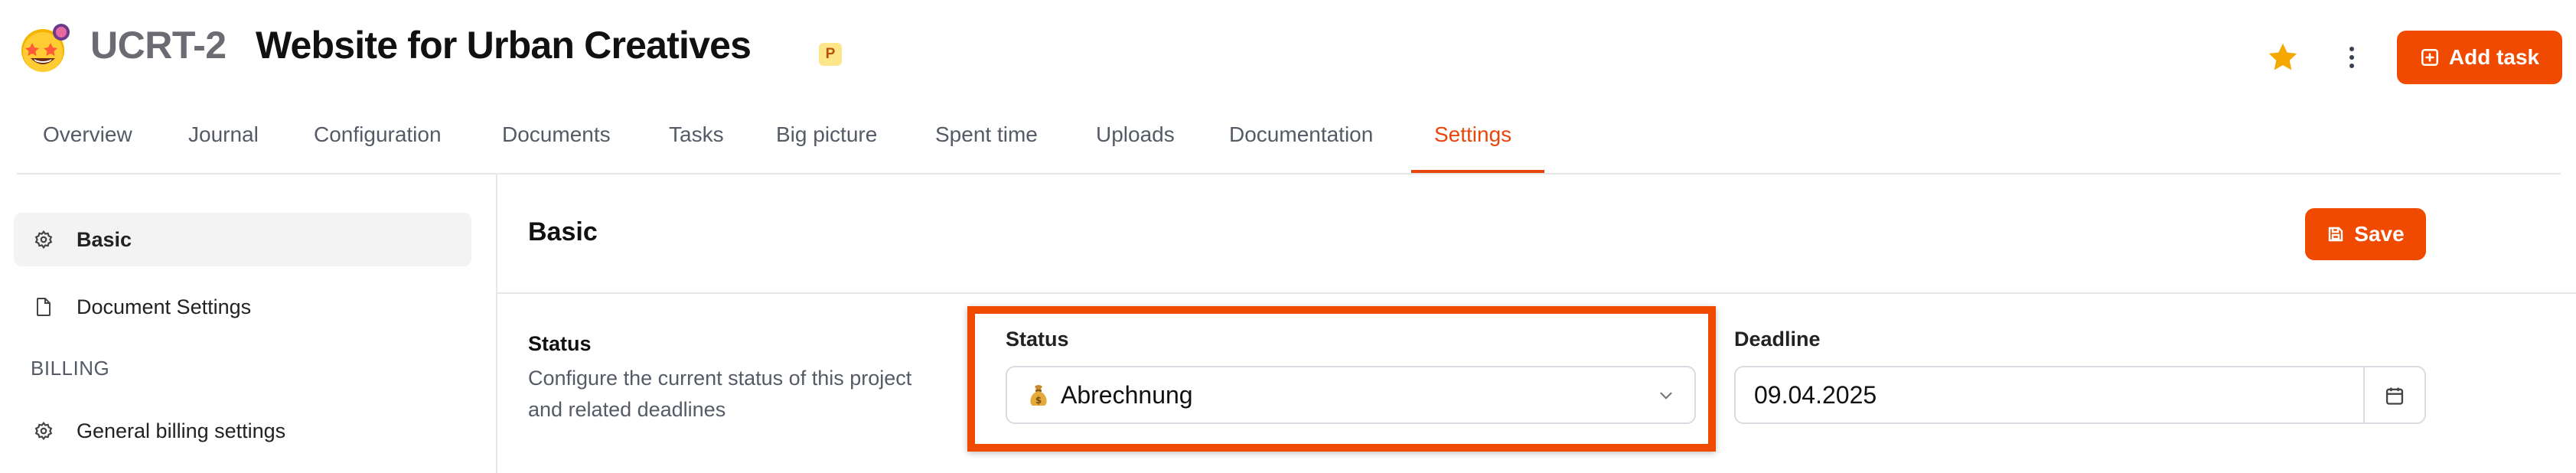 This screenshot has height=473, width=2576. I want to click on save-disk-icon, so click(2336, 234).